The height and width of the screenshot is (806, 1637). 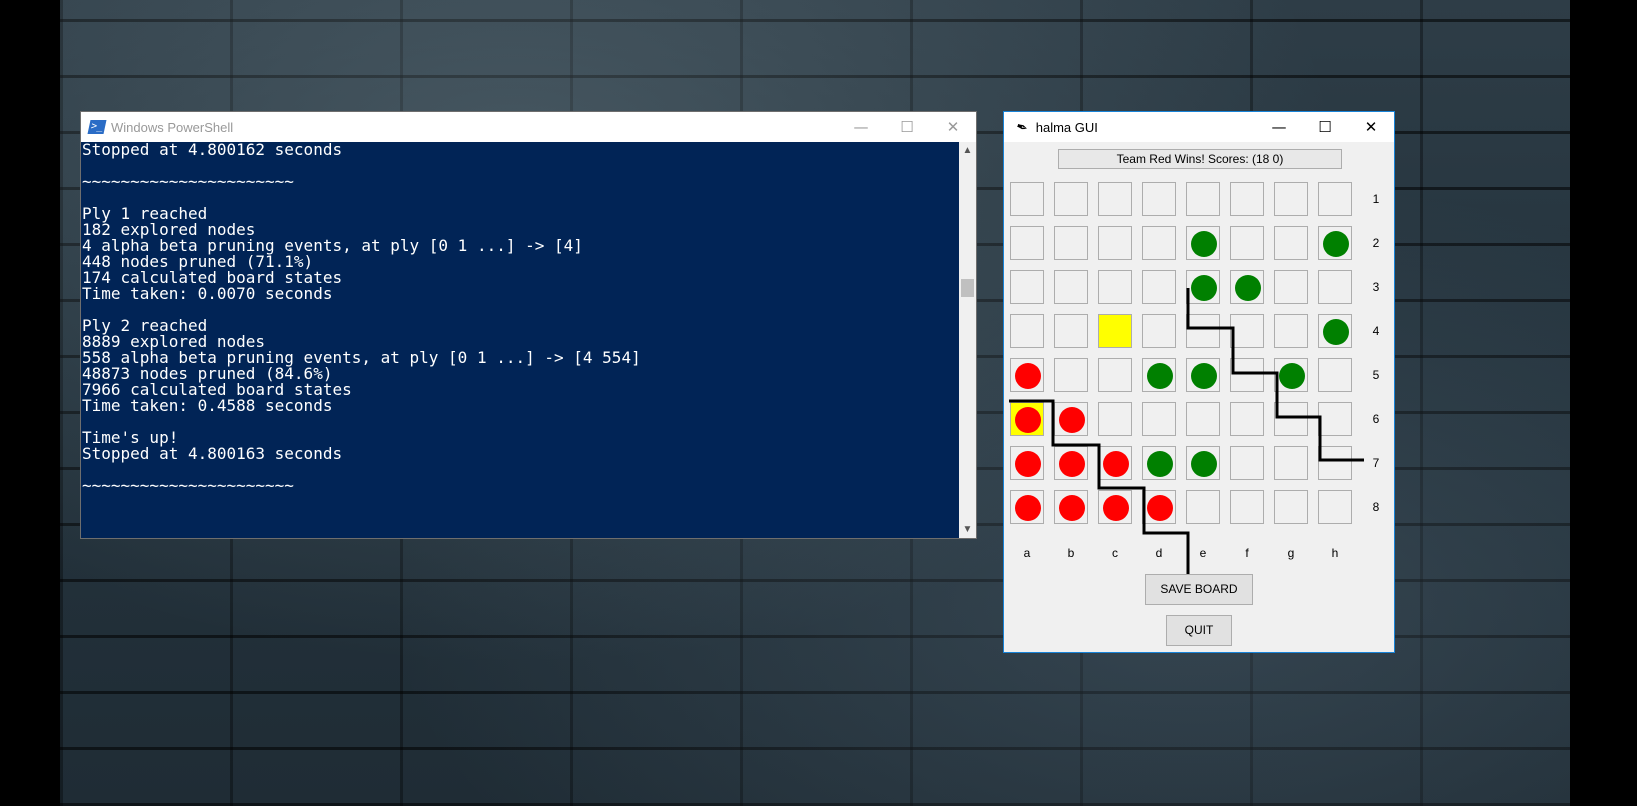 I want to click on board-cell-g6, so click(x=1291, y=419).